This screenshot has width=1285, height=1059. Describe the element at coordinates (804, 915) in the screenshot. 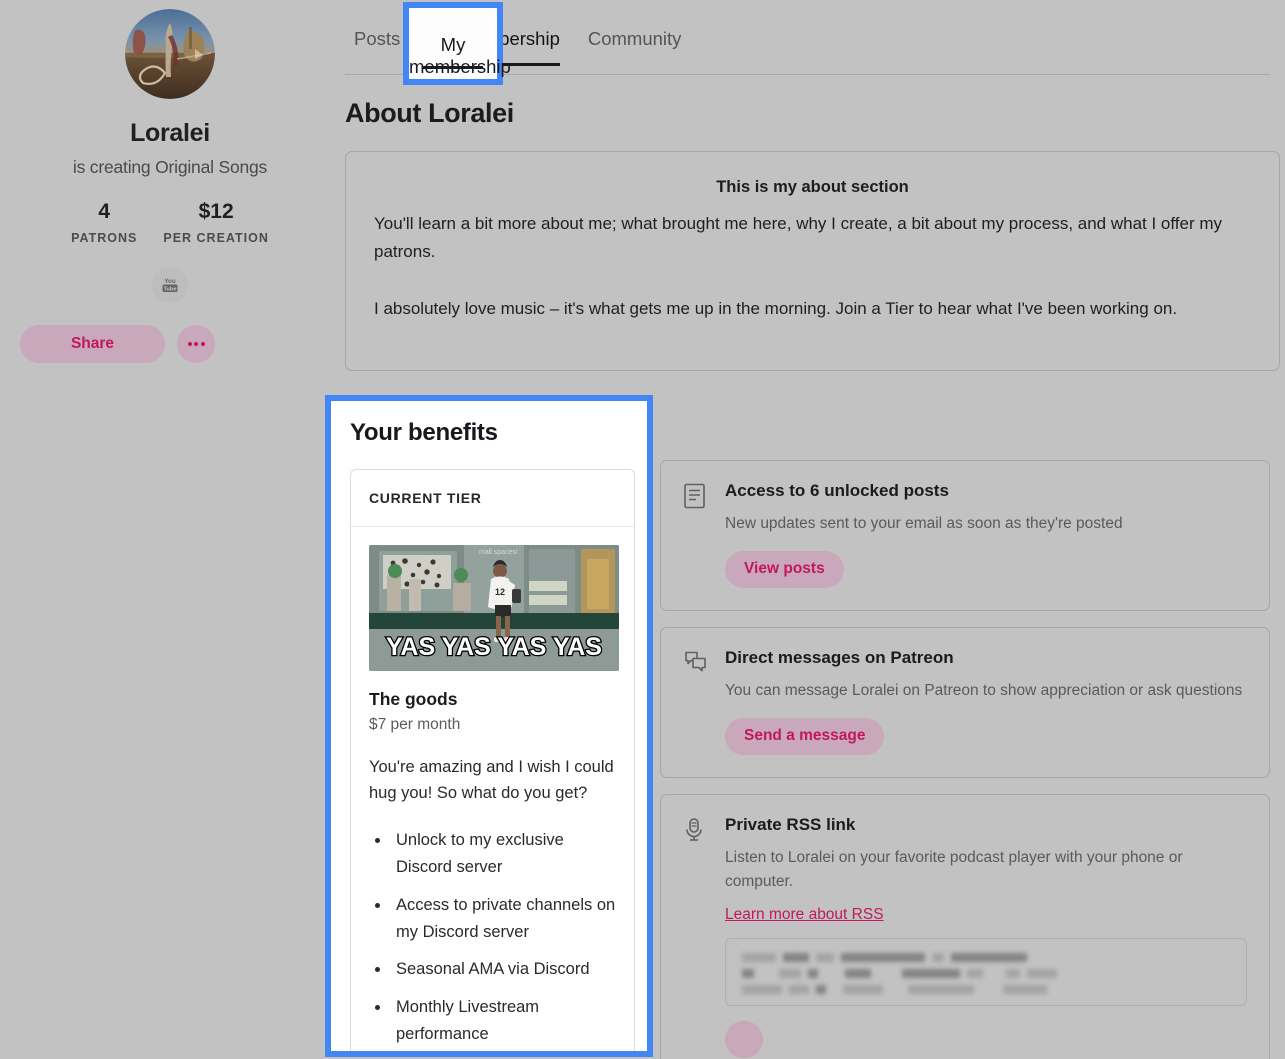

I see `learn-more-rss-link: Learn more about RSS` at that location.